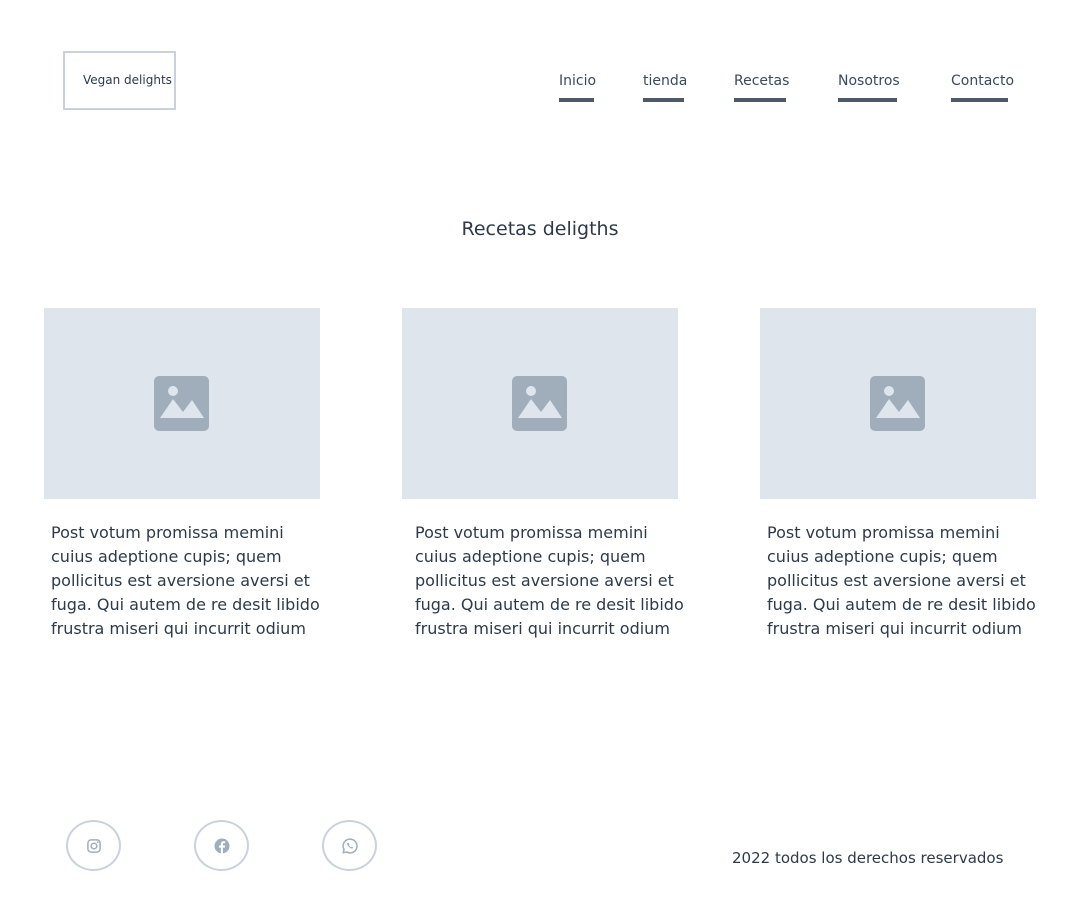 This screenshot has width=1080, height=924. I want to click on nav-link-inicio: Inicio, so click(578, 87).